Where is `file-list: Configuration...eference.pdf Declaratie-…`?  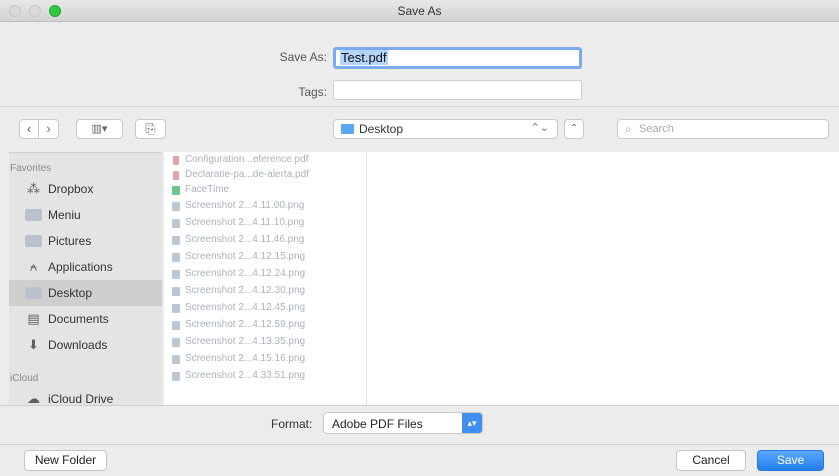
file-list: Configuration...eference.pdf Declaratie-… is located at coordinates (265, 278).